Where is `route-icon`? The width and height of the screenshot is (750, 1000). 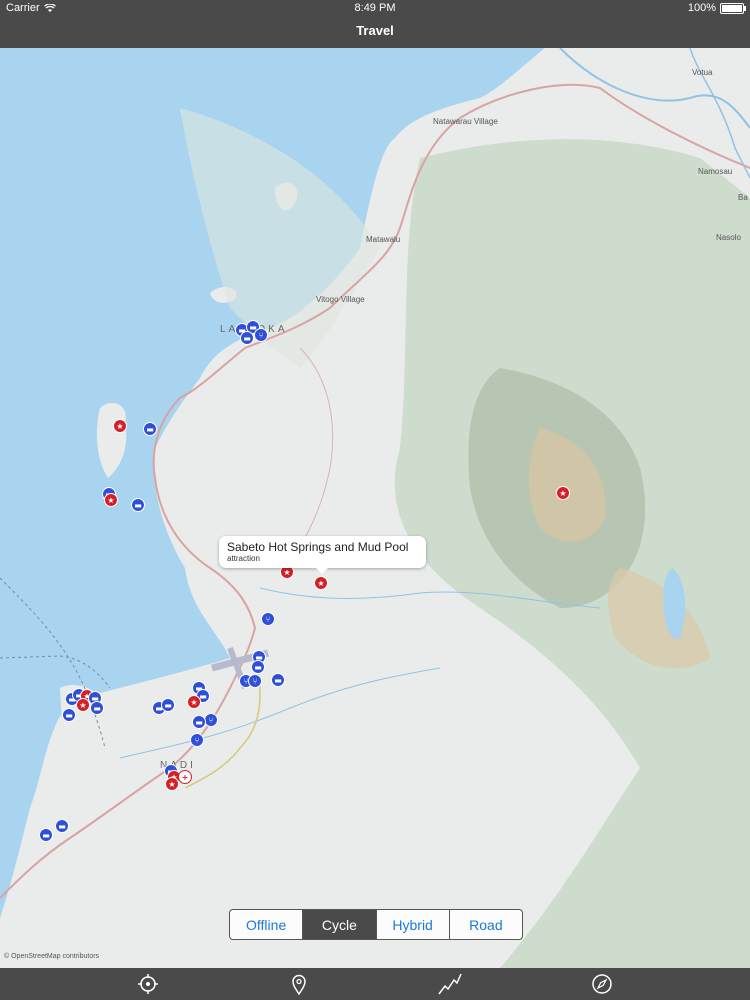
route-icon is located at coordinates (450, 984).